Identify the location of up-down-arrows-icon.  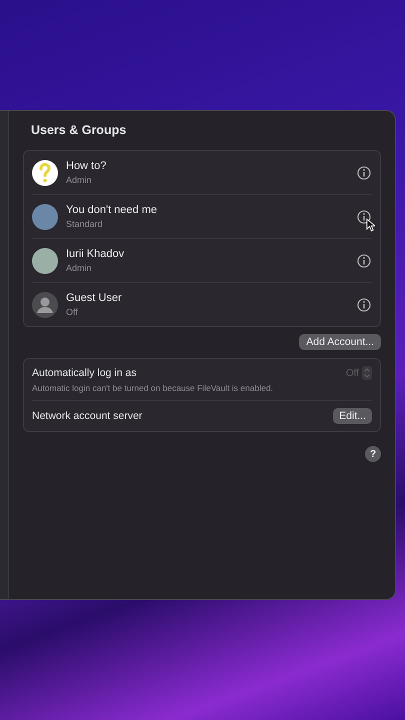
(367, 373).